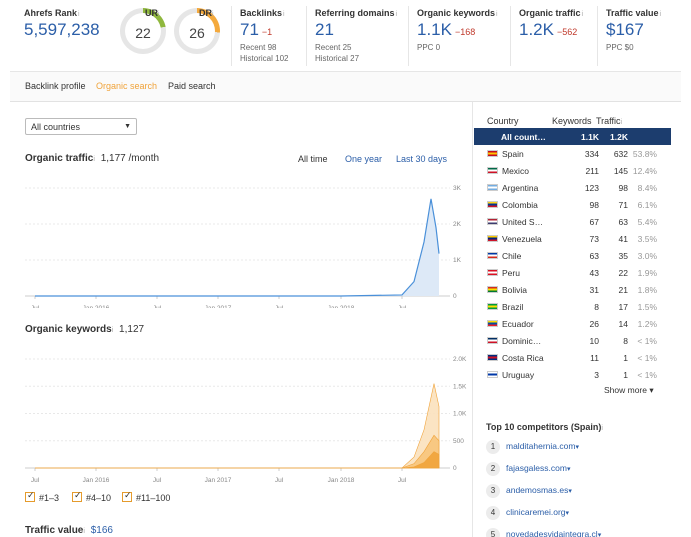 This screenshot has height=537, width=691. Describe the element at coordinates (548, 30) in the screenshot. I see `organic-traffic-value: 1.2K −562` at that location.